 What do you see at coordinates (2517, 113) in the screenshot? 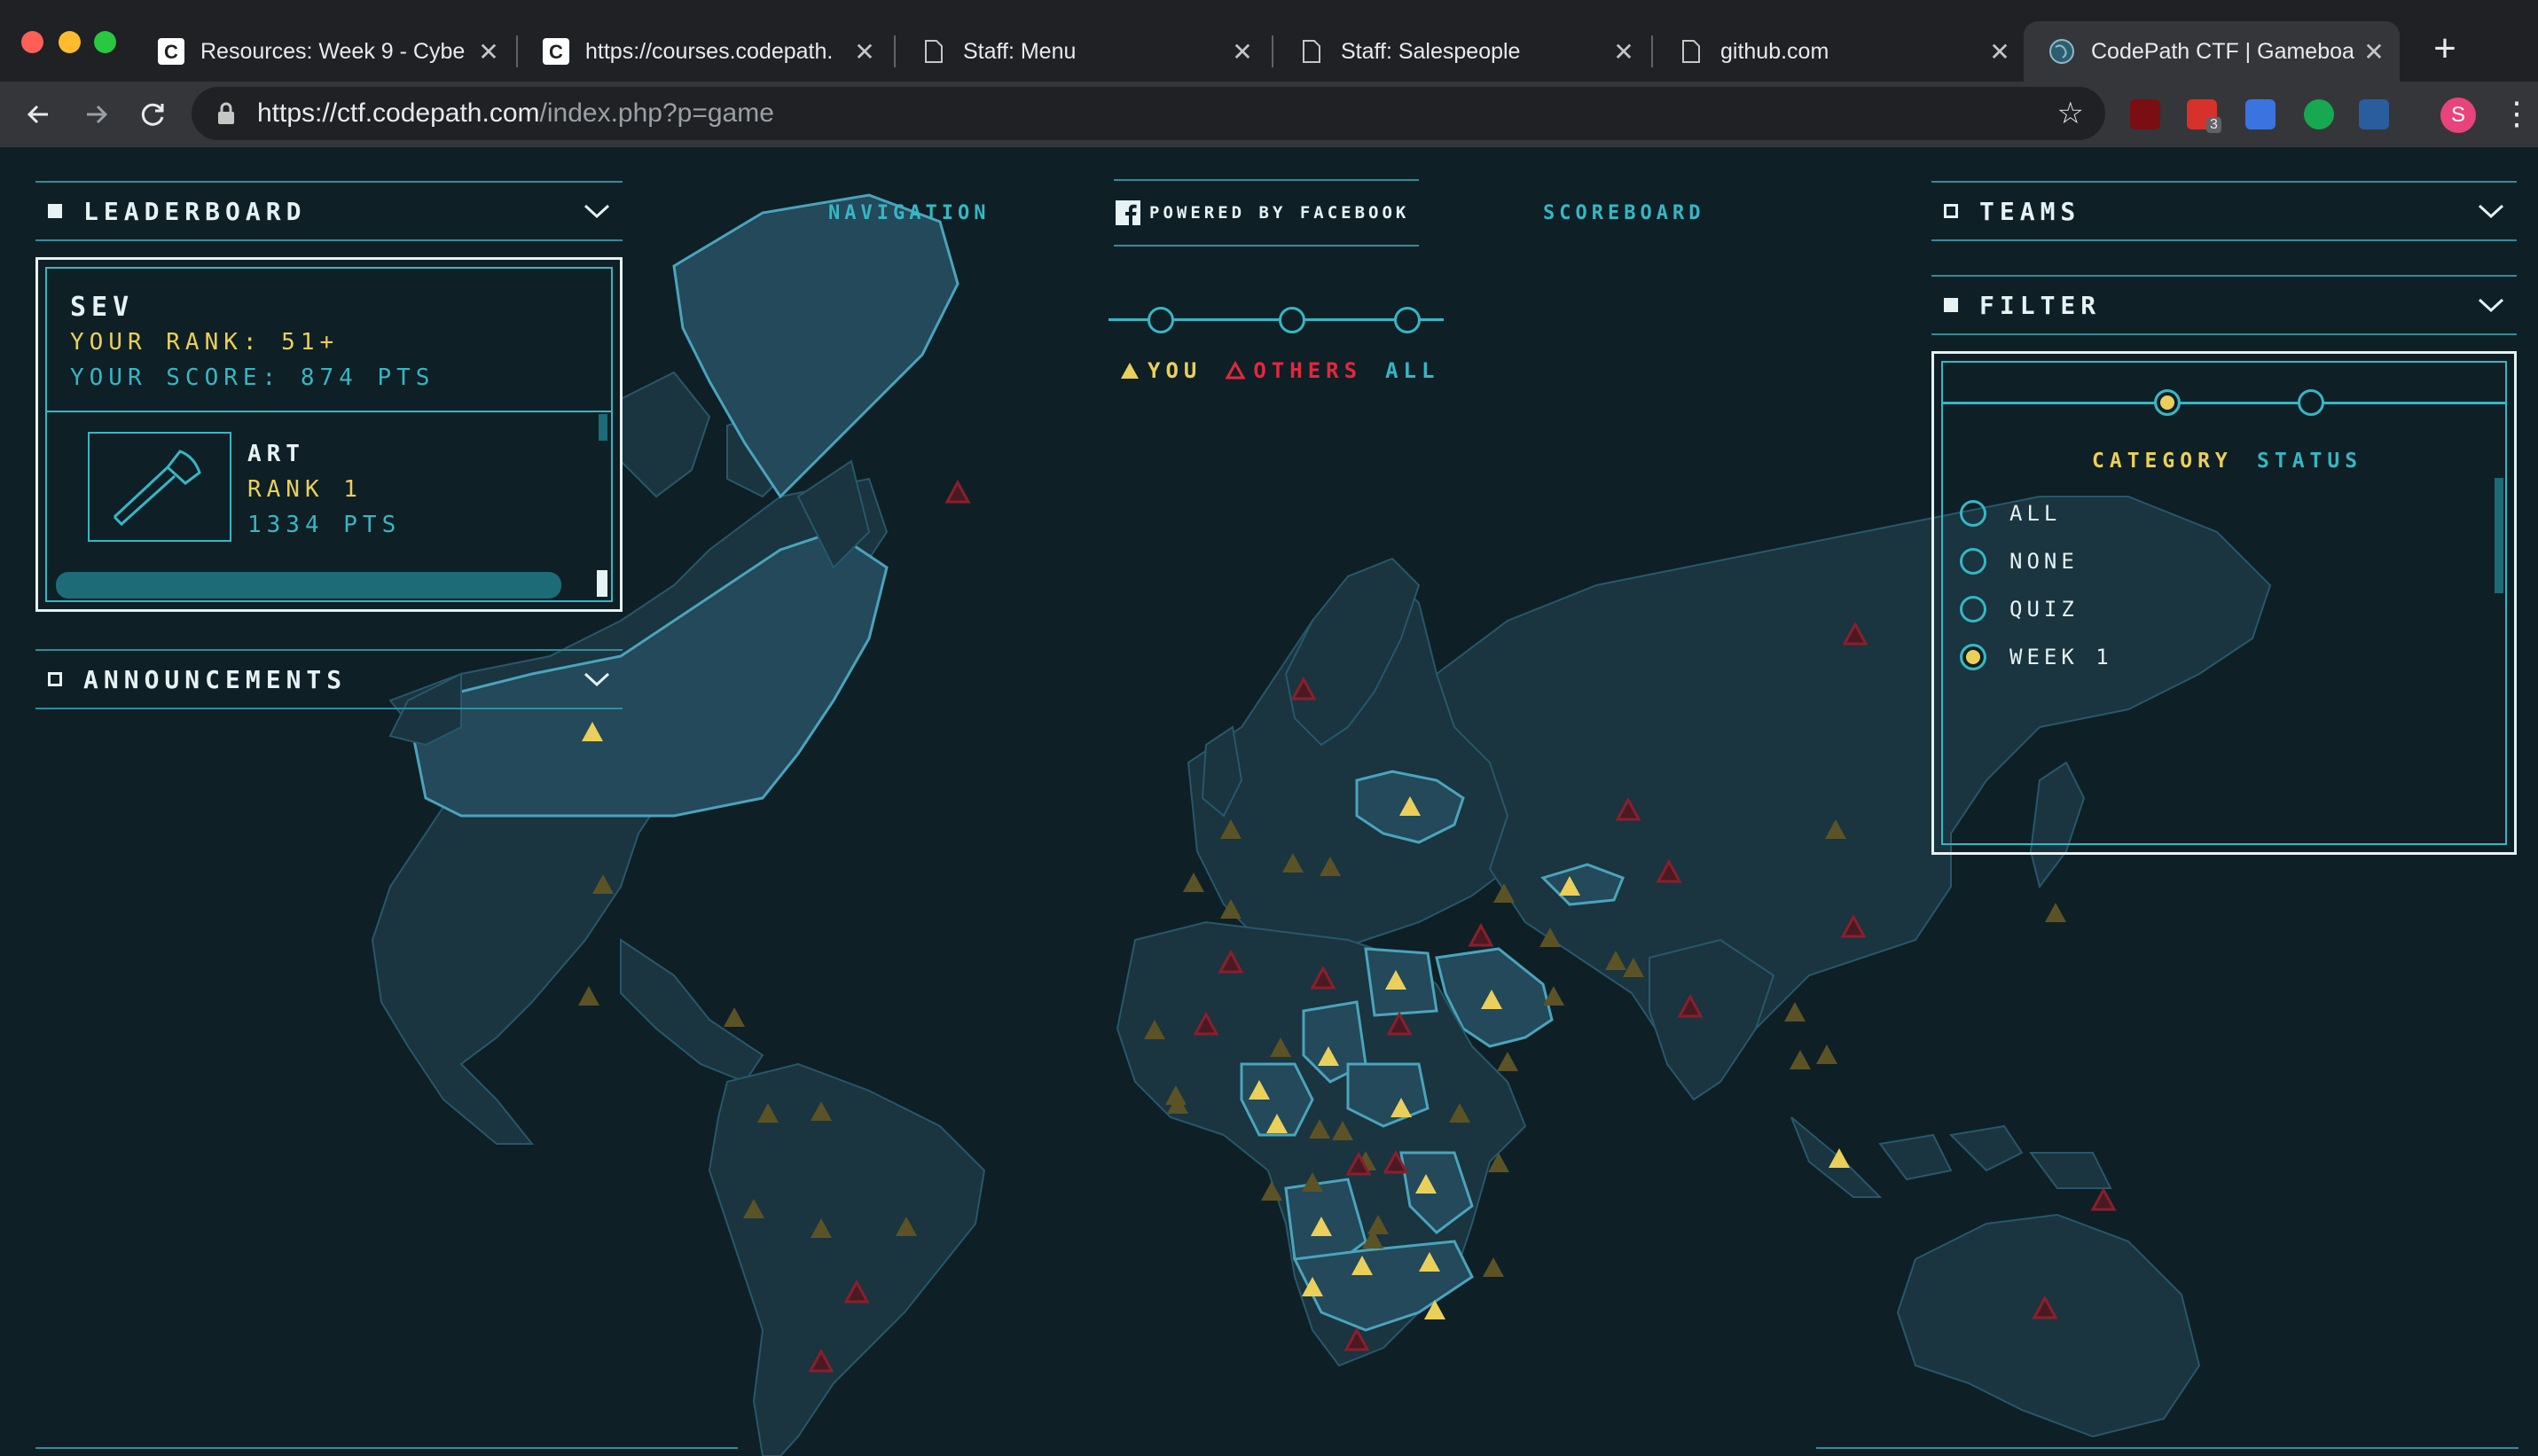
I see `menu-kebab-icon: ⋮` at bounding box center [2517, 113].